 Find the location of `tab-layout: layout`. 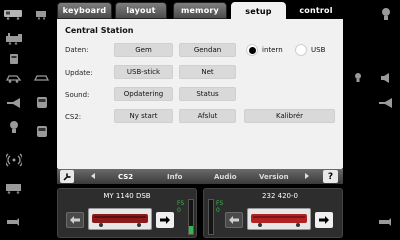

tab-layout: layout is located at coordinates (141, 10).